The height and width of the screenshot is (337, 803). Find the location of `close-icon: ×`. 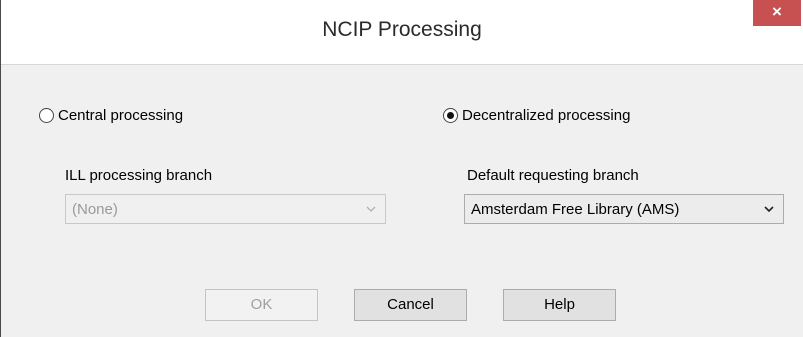

close-icon: × is located at coordinates (777, 11).